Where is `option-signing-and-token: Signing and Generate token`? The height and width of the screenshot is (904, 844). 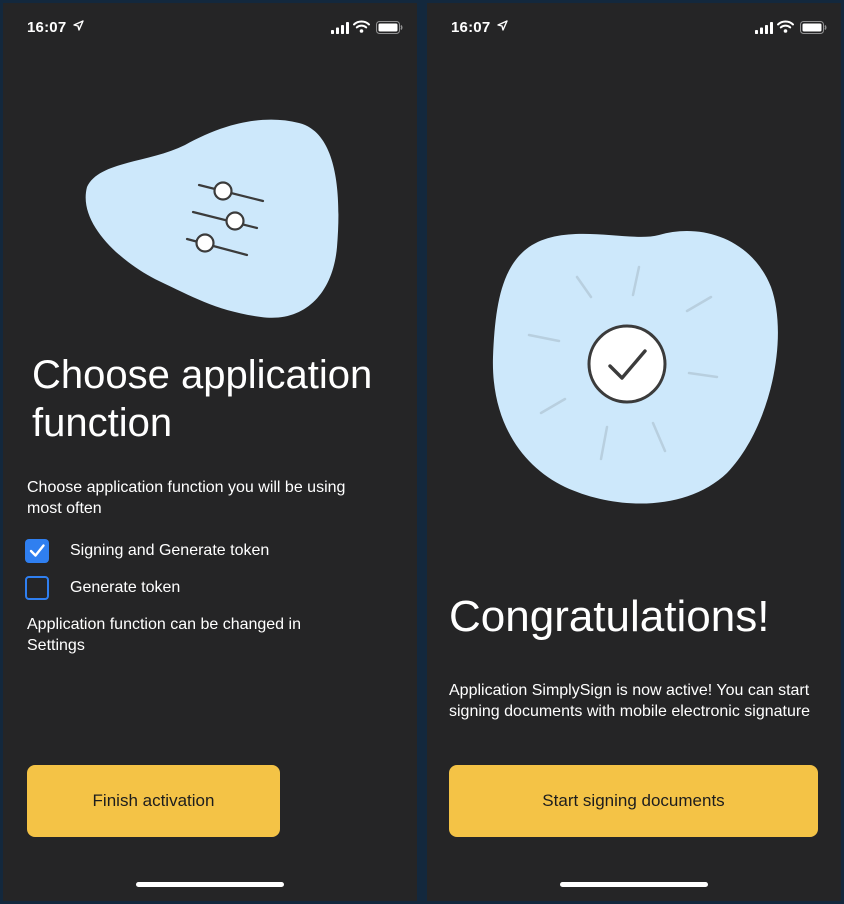
option-signing-and-token: Signing and Generate token is located at coordinates (205, 553).